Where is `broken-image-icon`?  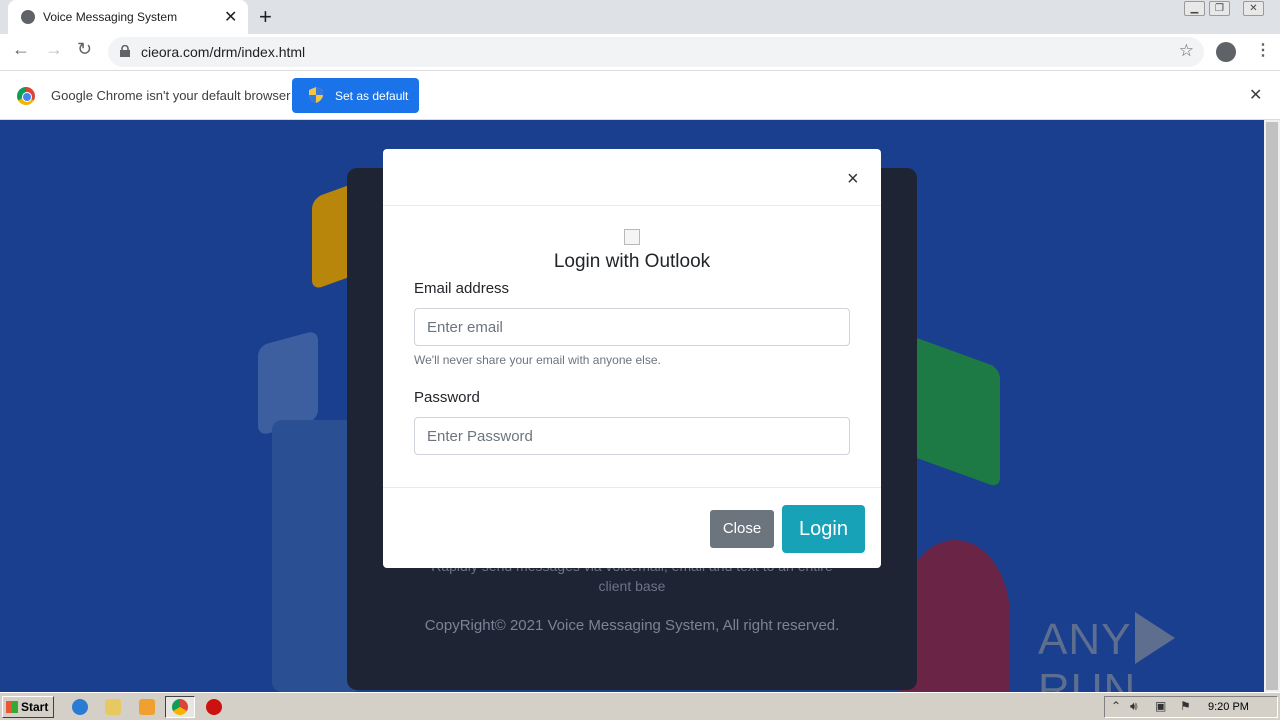
broken-image-icon is located at coordinates (632, 237).